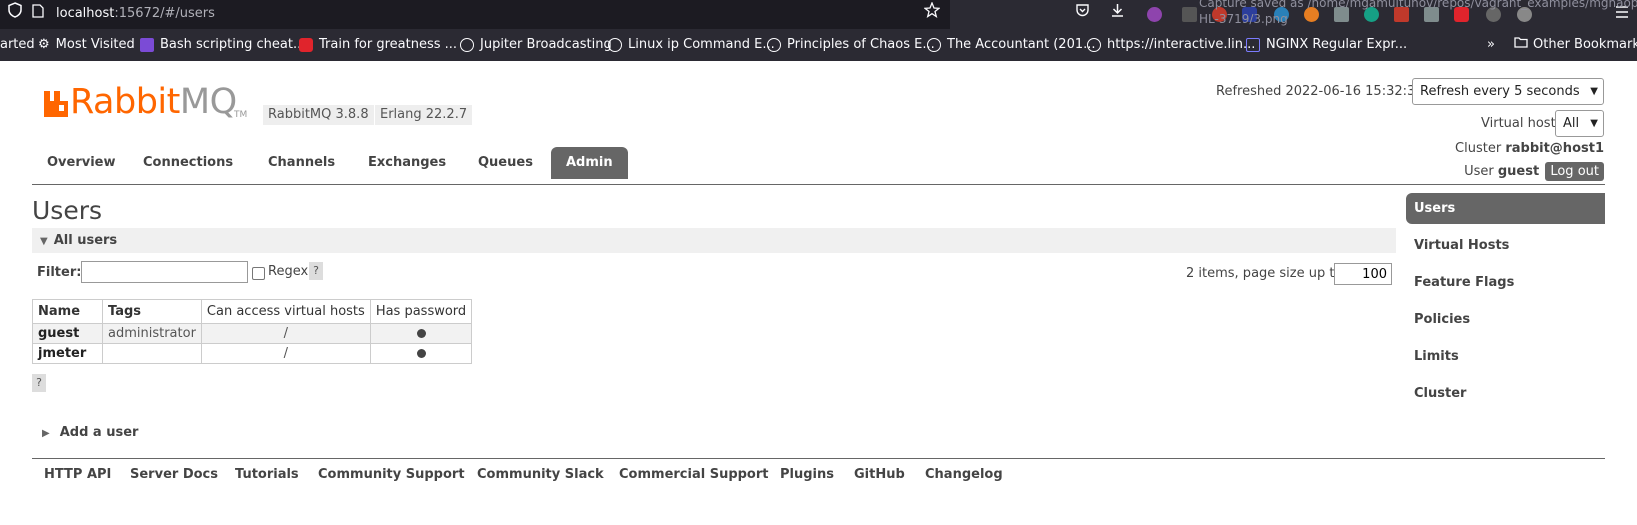  Describe the element at coordinates (81, 163) in the screenshot. I see `tab-overview: Overview` at that location.